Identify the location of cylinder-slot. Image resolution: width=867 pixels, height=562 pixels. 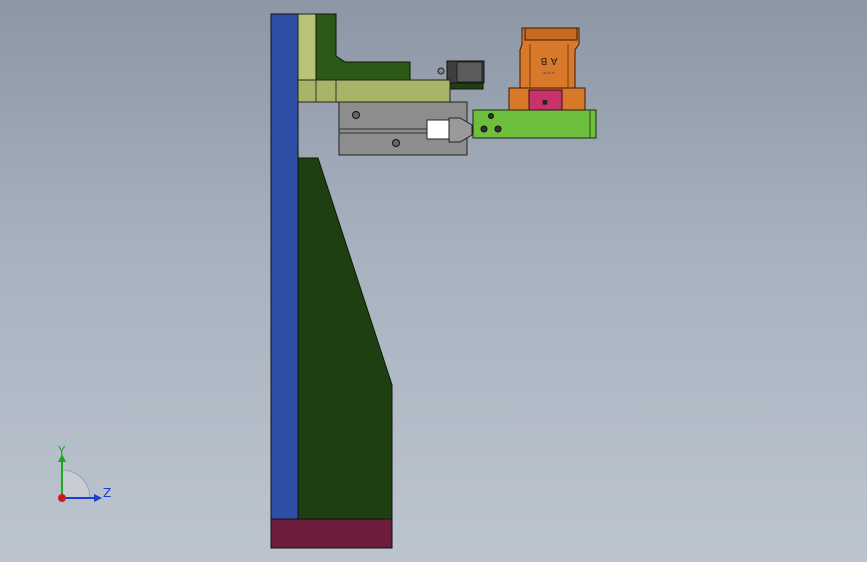
(438, 129).